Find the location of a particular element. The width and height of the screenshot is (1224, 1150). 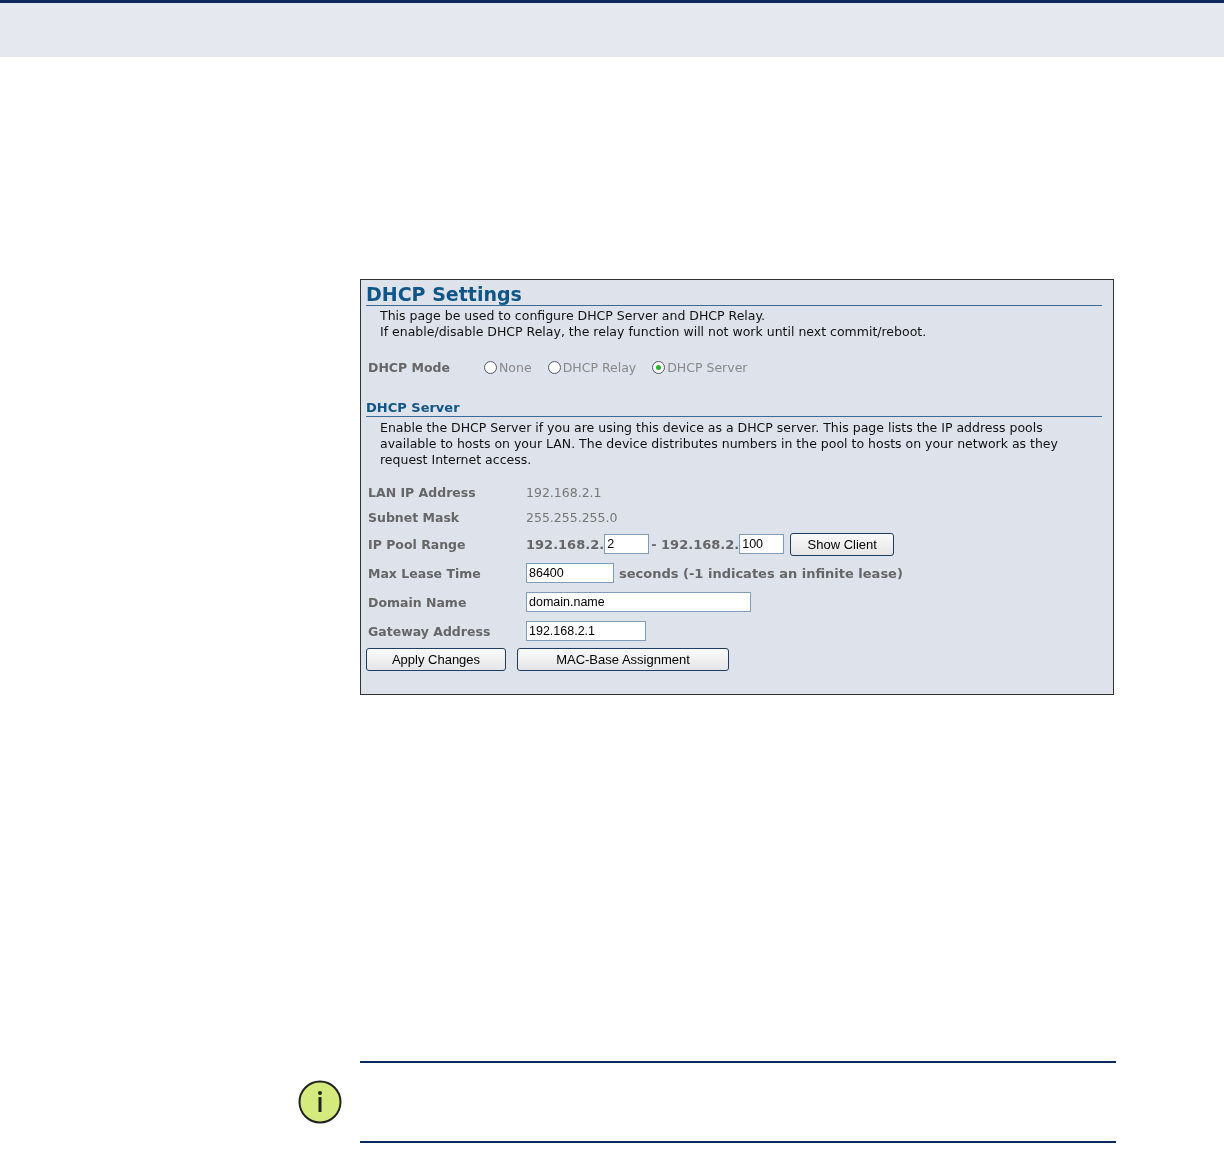

ip-prefix: 192.168.2. is located at coordinates (565, 544).